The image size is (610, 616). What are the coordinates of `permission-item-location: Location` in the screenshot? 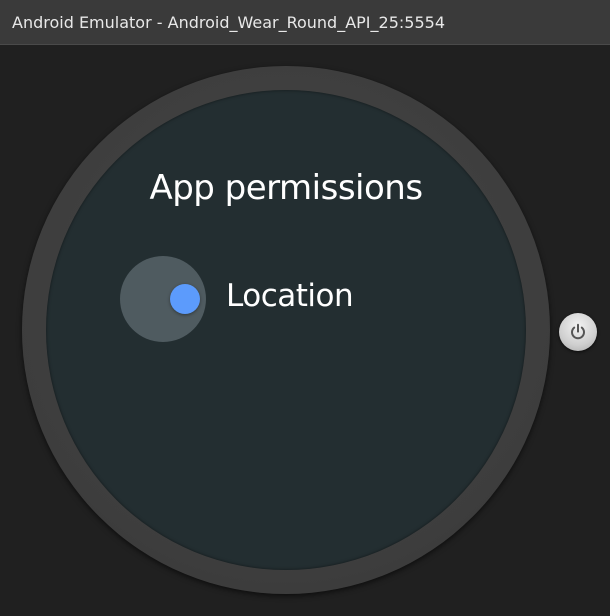 It's located at (280, 299).